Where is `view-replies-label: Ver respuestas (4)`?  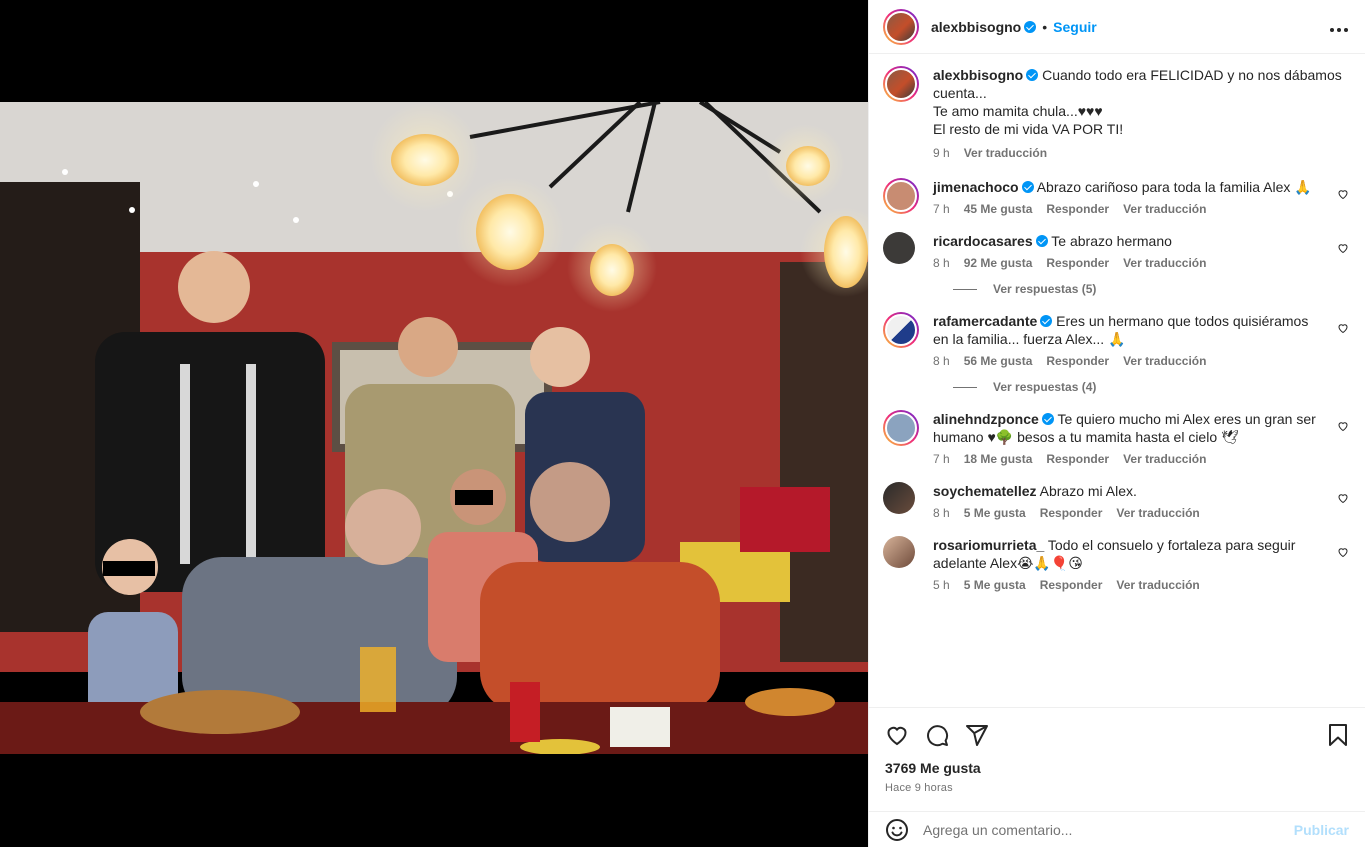
view-replies-label: Ver respuestas (4) is located at coordinates (1044, 387).